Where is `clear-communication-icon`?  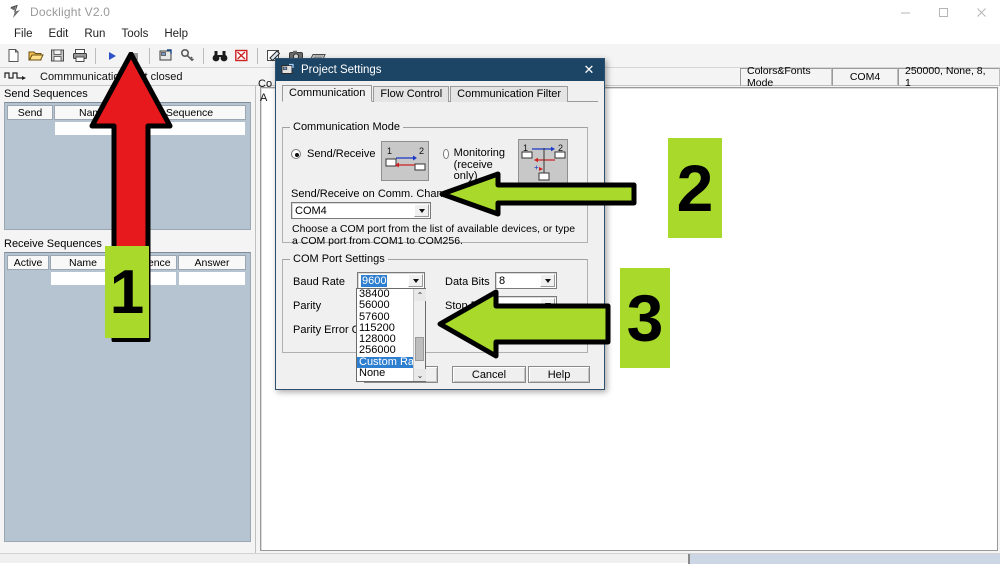 clear-communication-icon is located at coordinates (241, 55).